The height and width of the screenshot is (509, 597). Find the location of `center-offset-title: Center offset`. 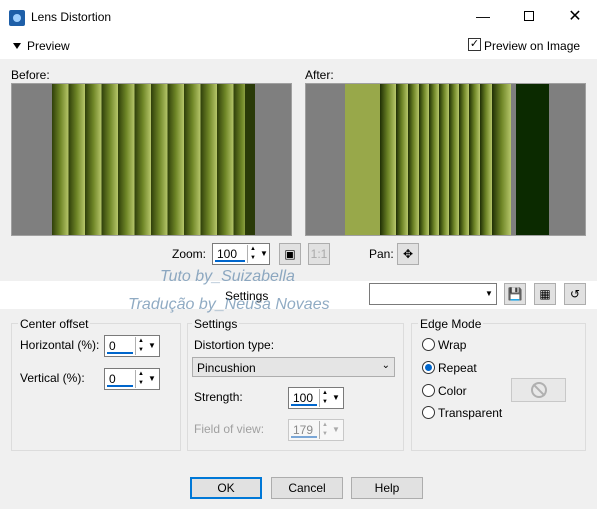

center-offset-title: Center offset is located at coordinates (54, 324).